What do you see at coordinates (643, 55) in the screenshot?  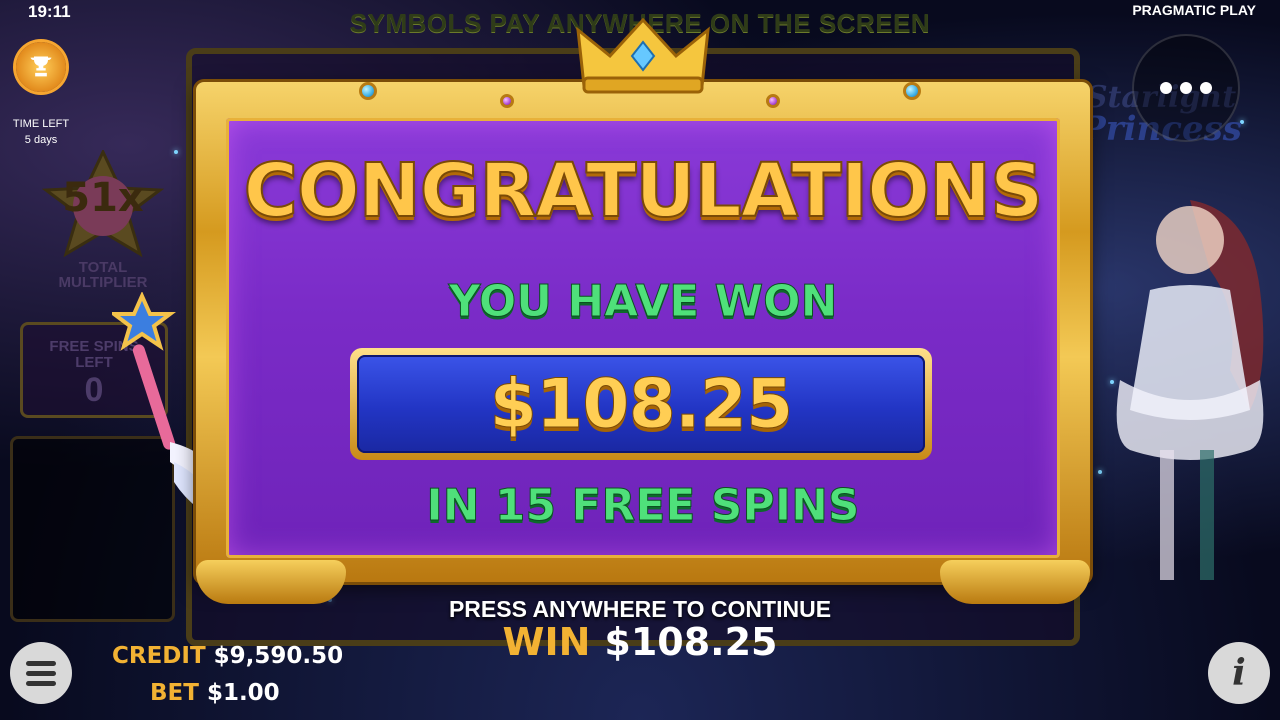 I see `crown-icon` at bounding box center [643, 55].